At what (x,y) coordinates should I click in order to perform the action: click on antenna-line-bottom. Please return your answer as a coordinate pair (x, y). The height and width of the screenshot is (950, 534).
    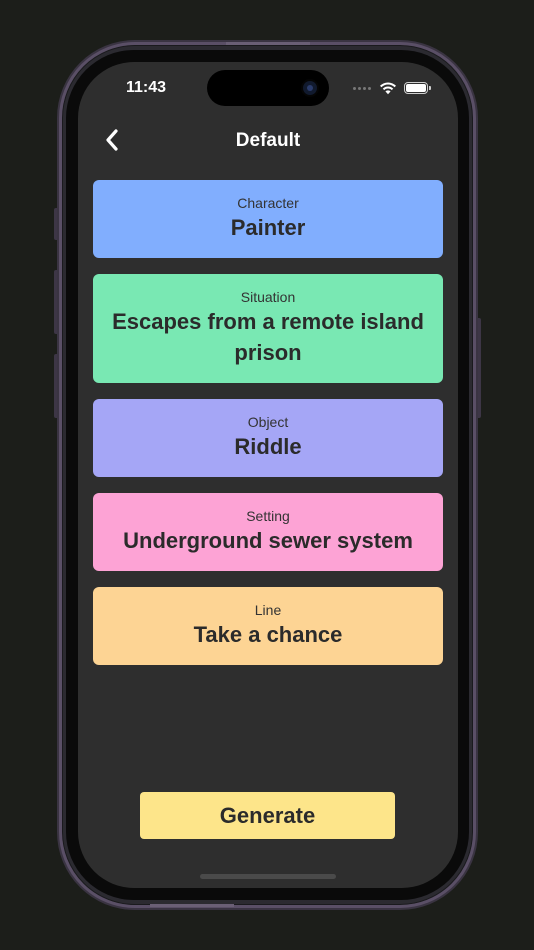
    Looking at the image, I should click on (192, 905).